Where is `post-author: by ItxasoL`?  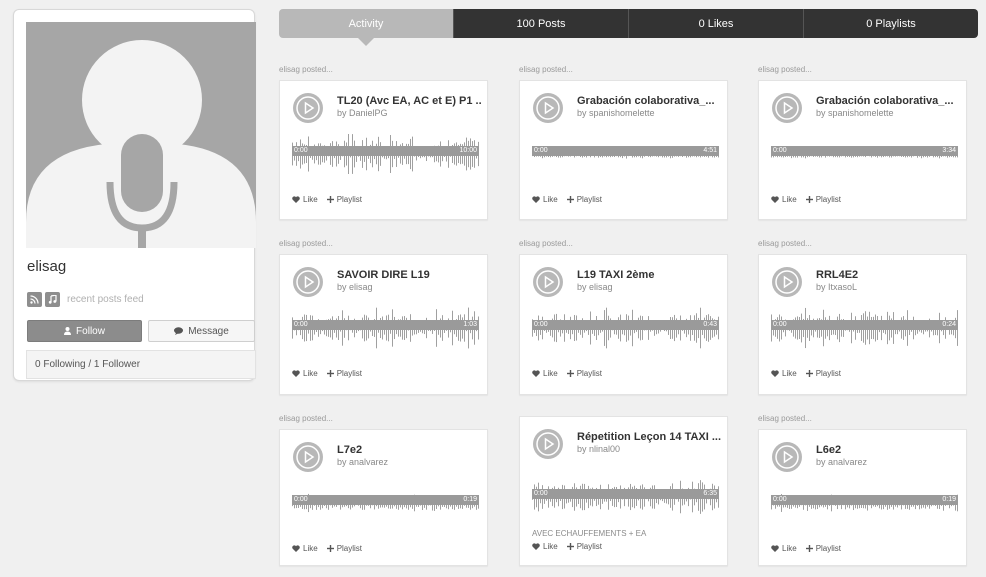
post-author: by ItxasoL is located at coordinates (836, 287).